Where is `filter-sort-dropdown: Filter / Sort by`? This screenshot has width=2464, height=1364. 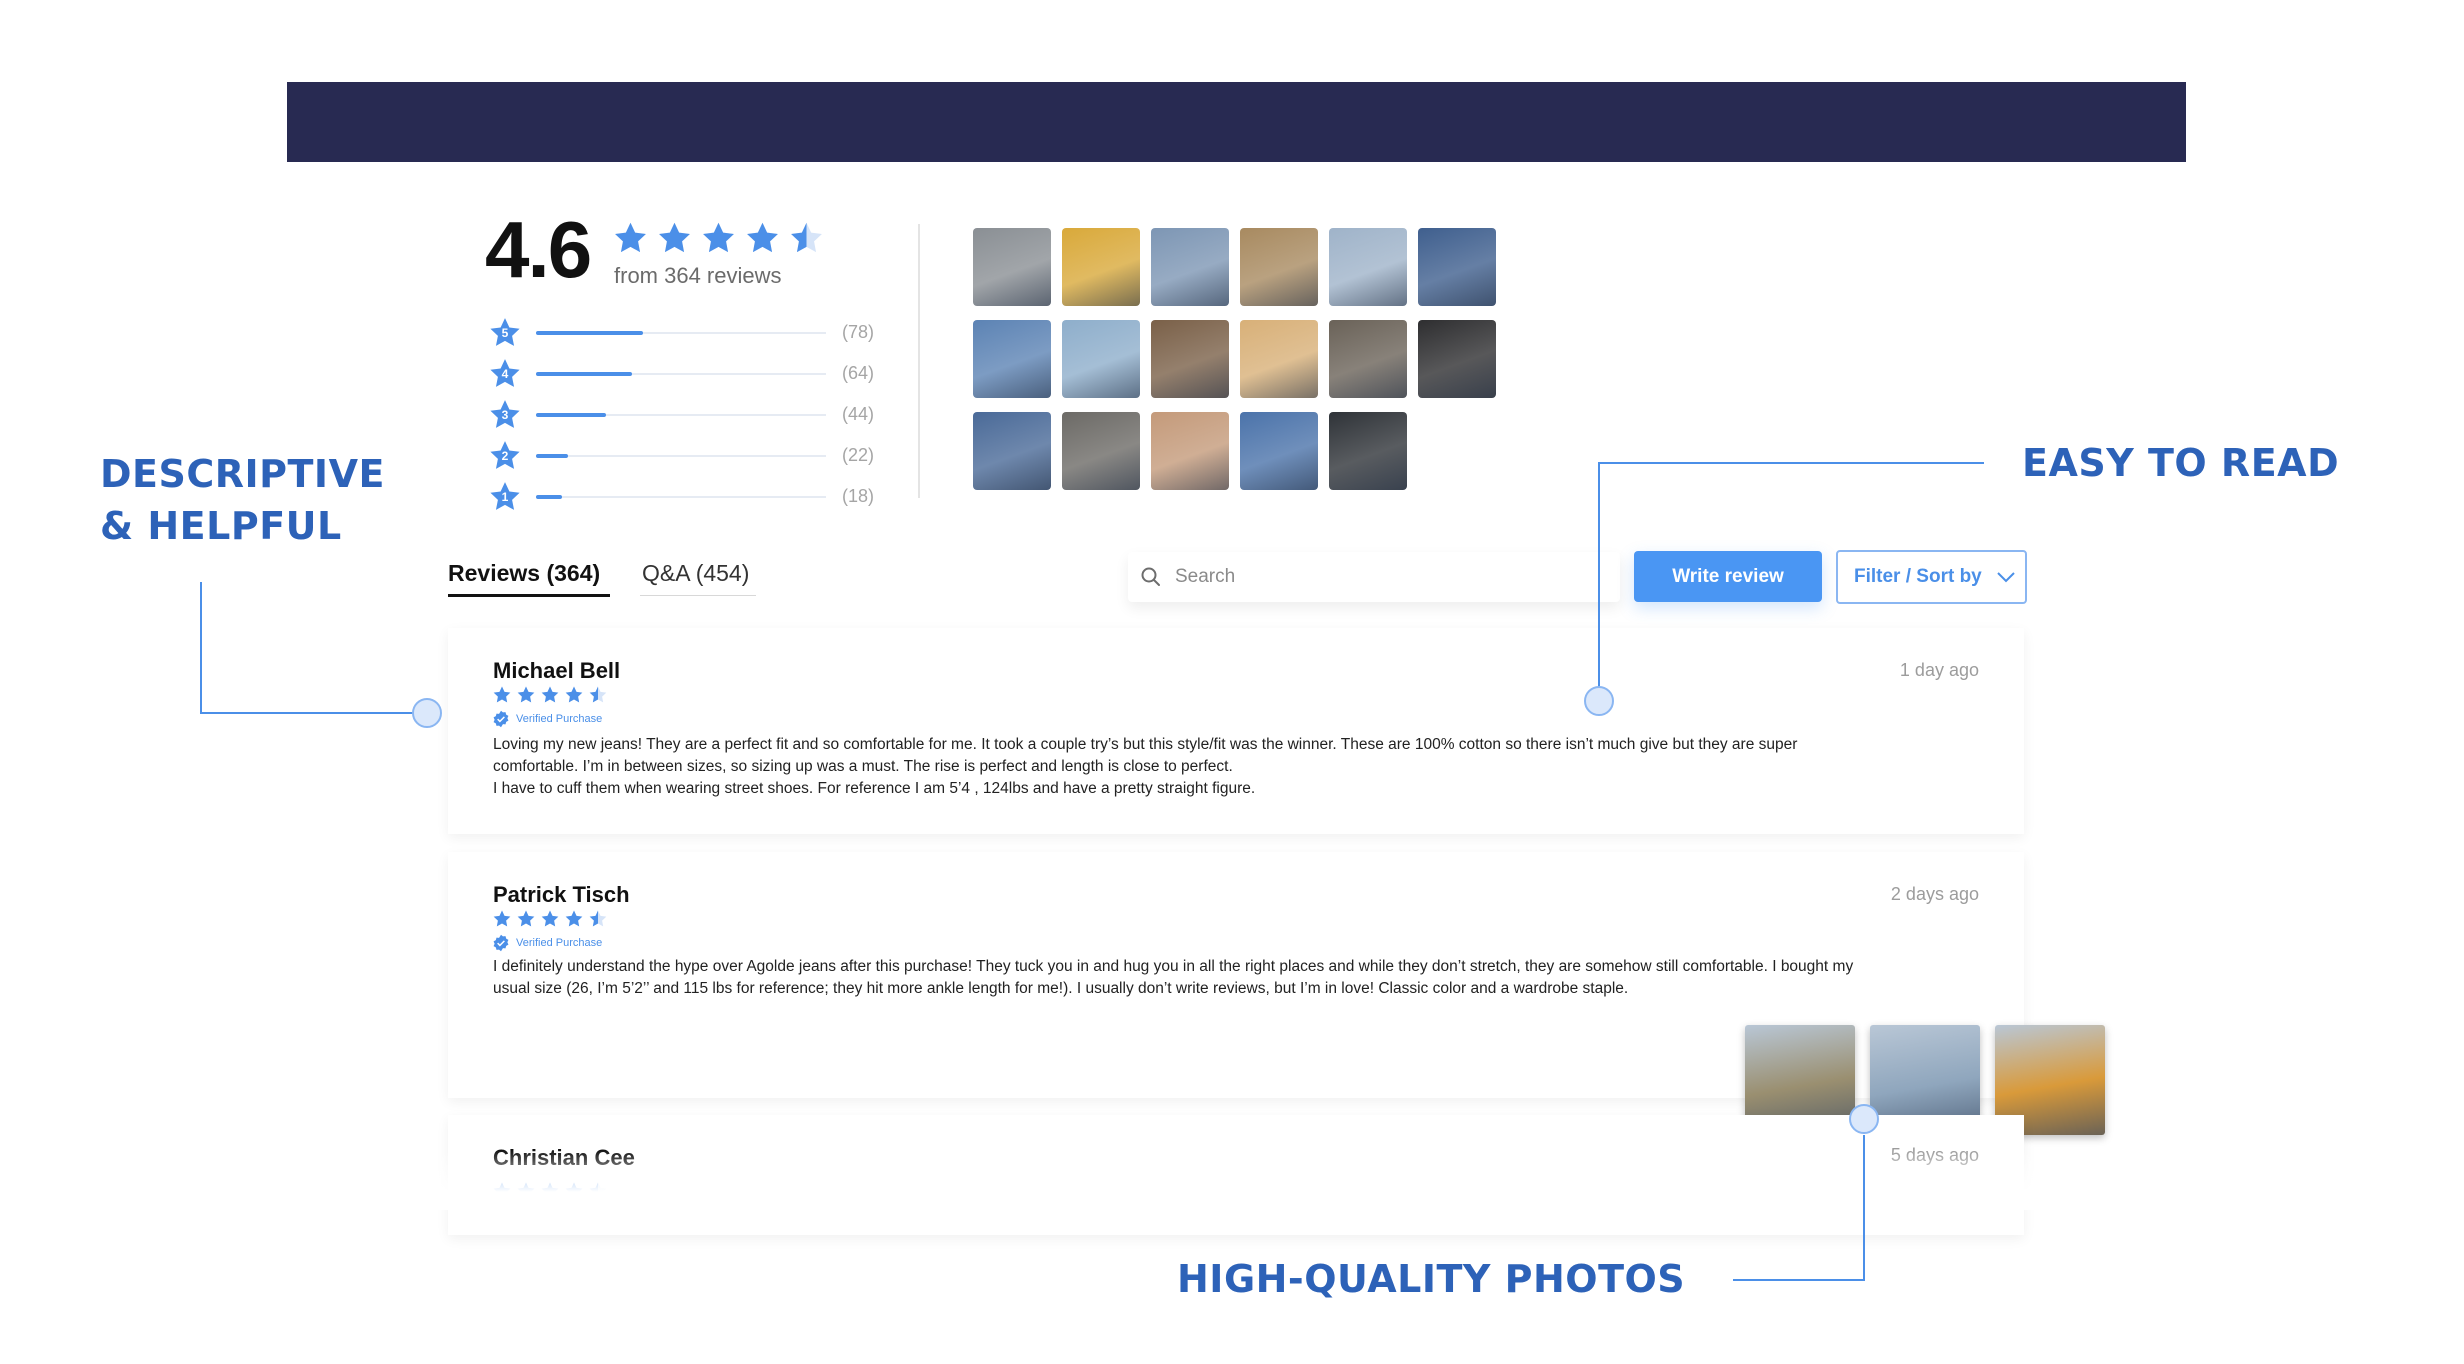 filter-sort-dropdown: Filter / Sort by is located at coordinates (1931, 577).